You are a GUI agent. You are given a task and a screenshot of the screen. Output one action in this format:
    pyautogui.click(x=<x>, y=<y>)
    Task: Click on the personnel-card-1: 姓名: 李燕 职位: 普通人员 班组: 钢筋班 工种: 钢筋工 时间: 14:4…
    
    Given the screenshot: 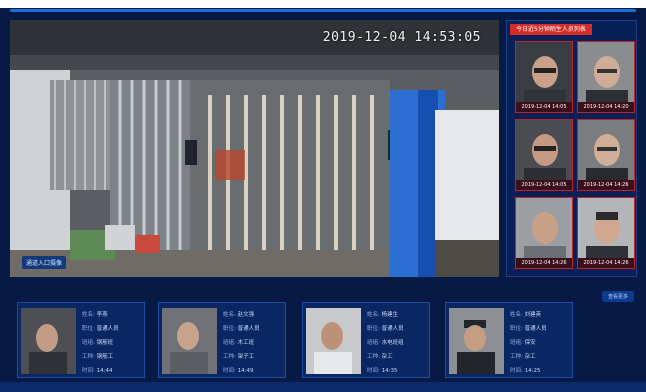 What is the action you would take?
    pyautogui.click(x=81, y=340)
    